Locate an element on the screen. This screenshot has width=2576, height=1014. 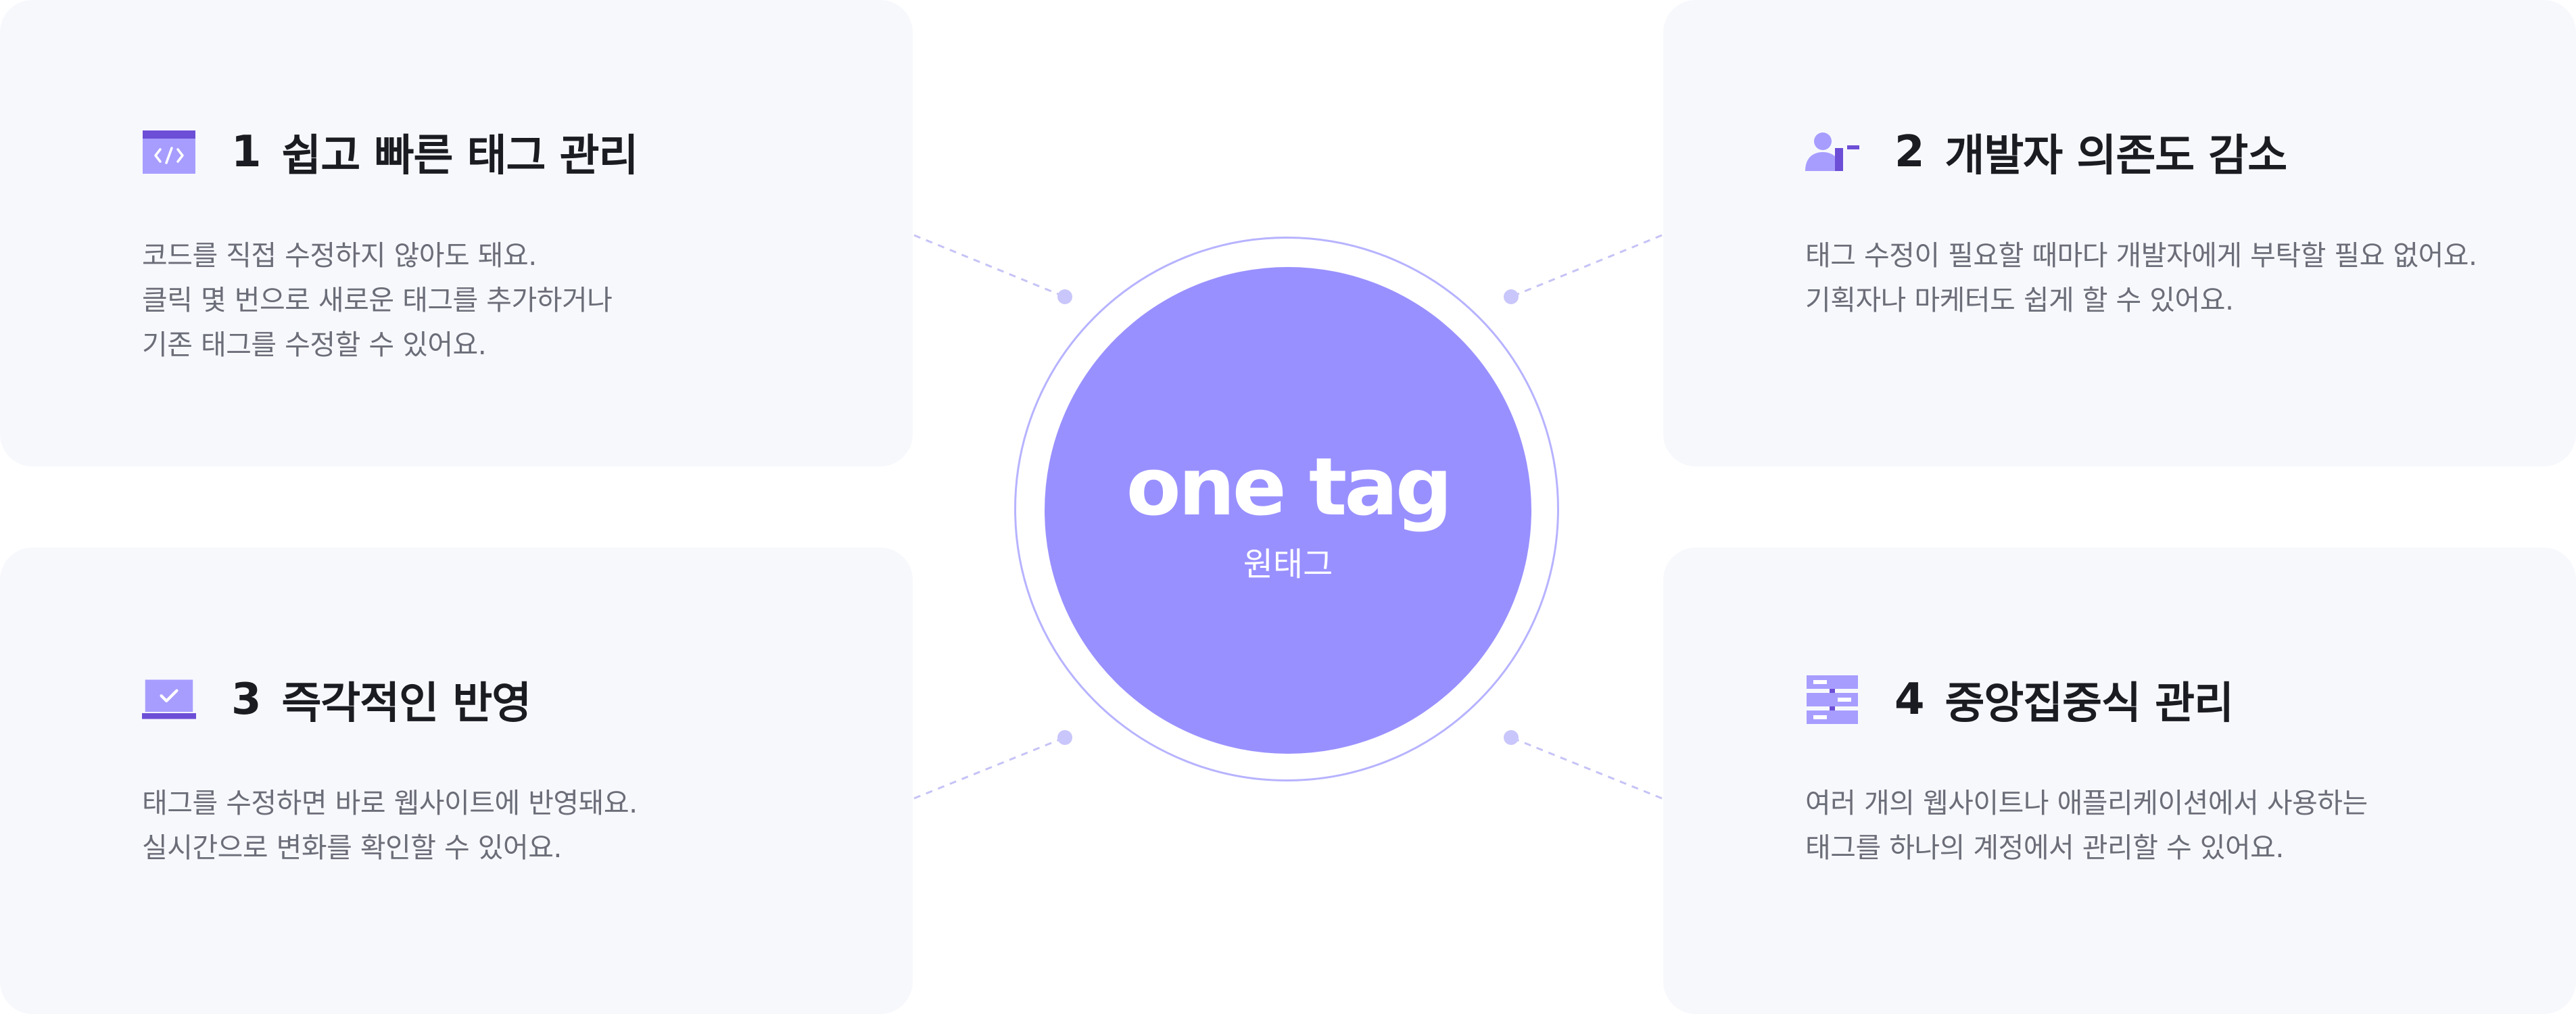
feature-title: 즉각적인 반영 is located at coordinates (406, 704).